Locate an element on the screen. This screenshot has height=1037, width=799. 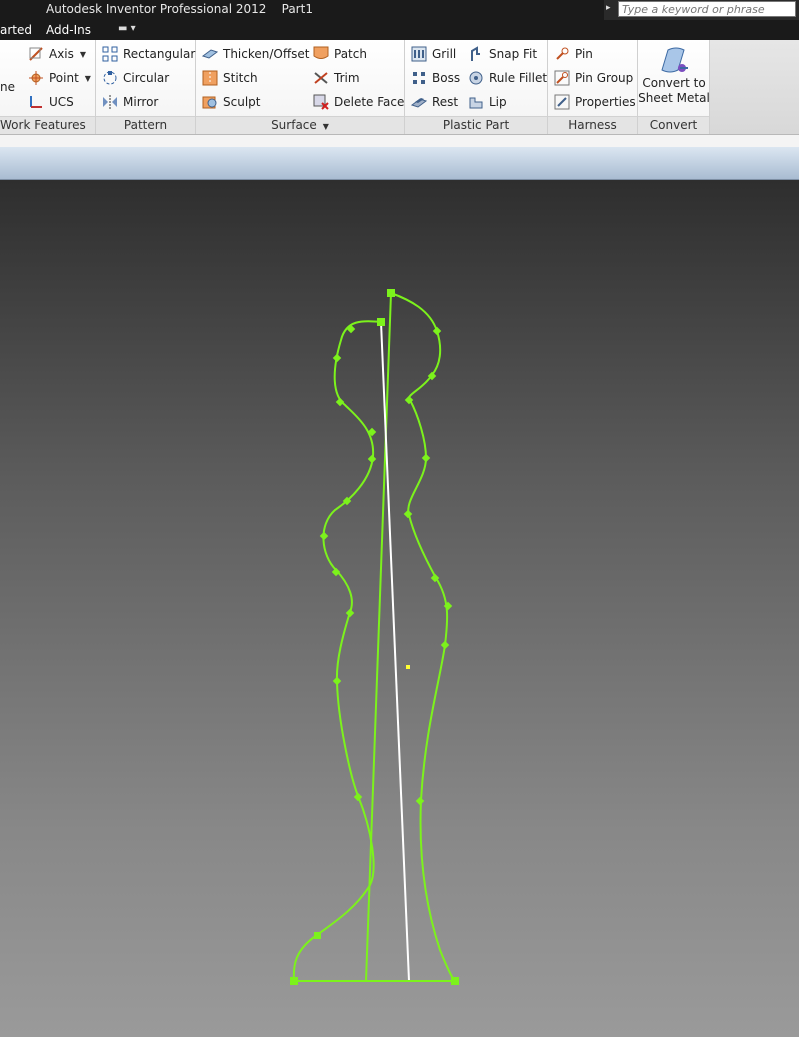
thicken-offset-button: Thicken/Offset is located at coordinates (255, 54).